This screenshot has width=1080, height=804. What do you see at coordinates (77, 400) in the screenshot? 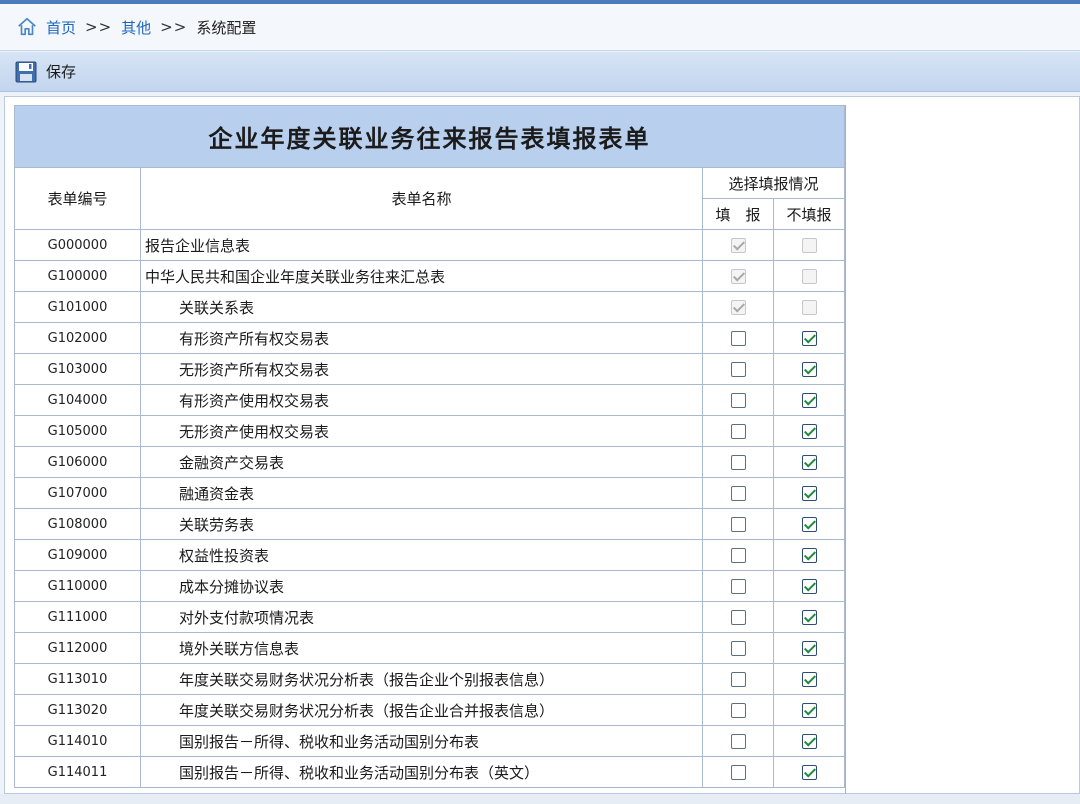
I see `form-code: G104000` at bounding box center [77, 400].